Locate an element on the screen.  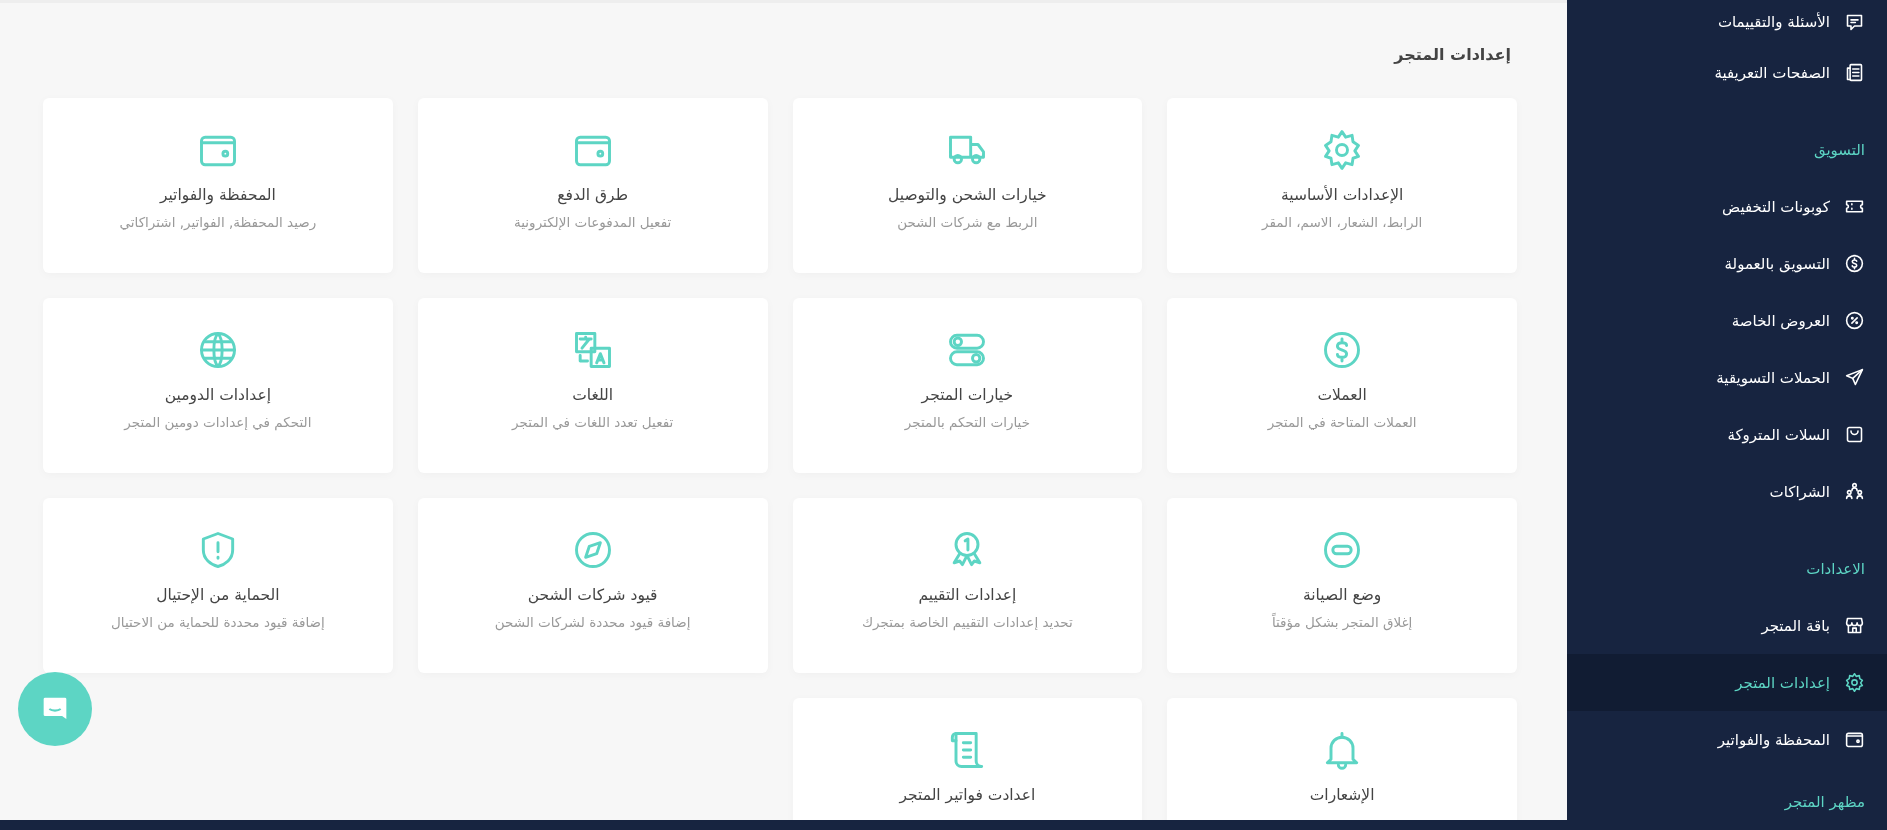
settings-card: طرق الدفع تفعيل المدفوعات الإلكترونية is located at coordinates (592, 185).